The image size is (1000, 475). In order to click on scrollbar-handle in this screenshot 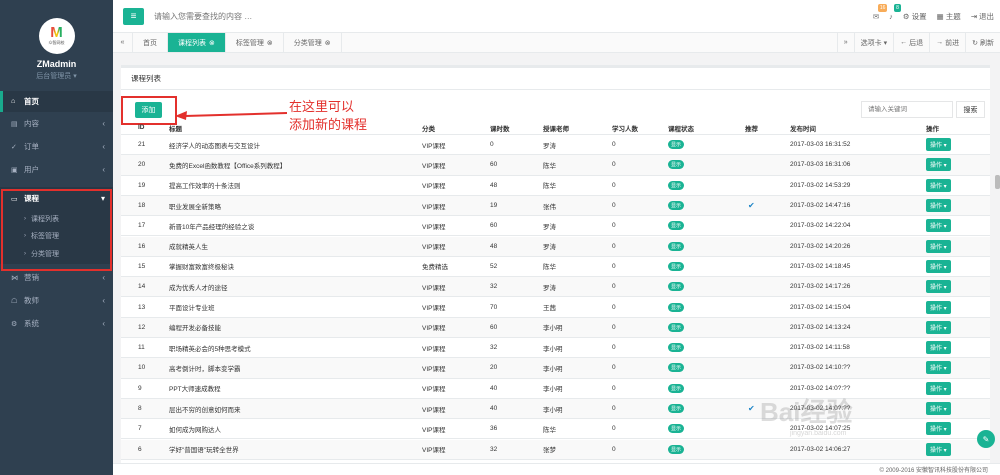, I will do `click(997, 182)`.